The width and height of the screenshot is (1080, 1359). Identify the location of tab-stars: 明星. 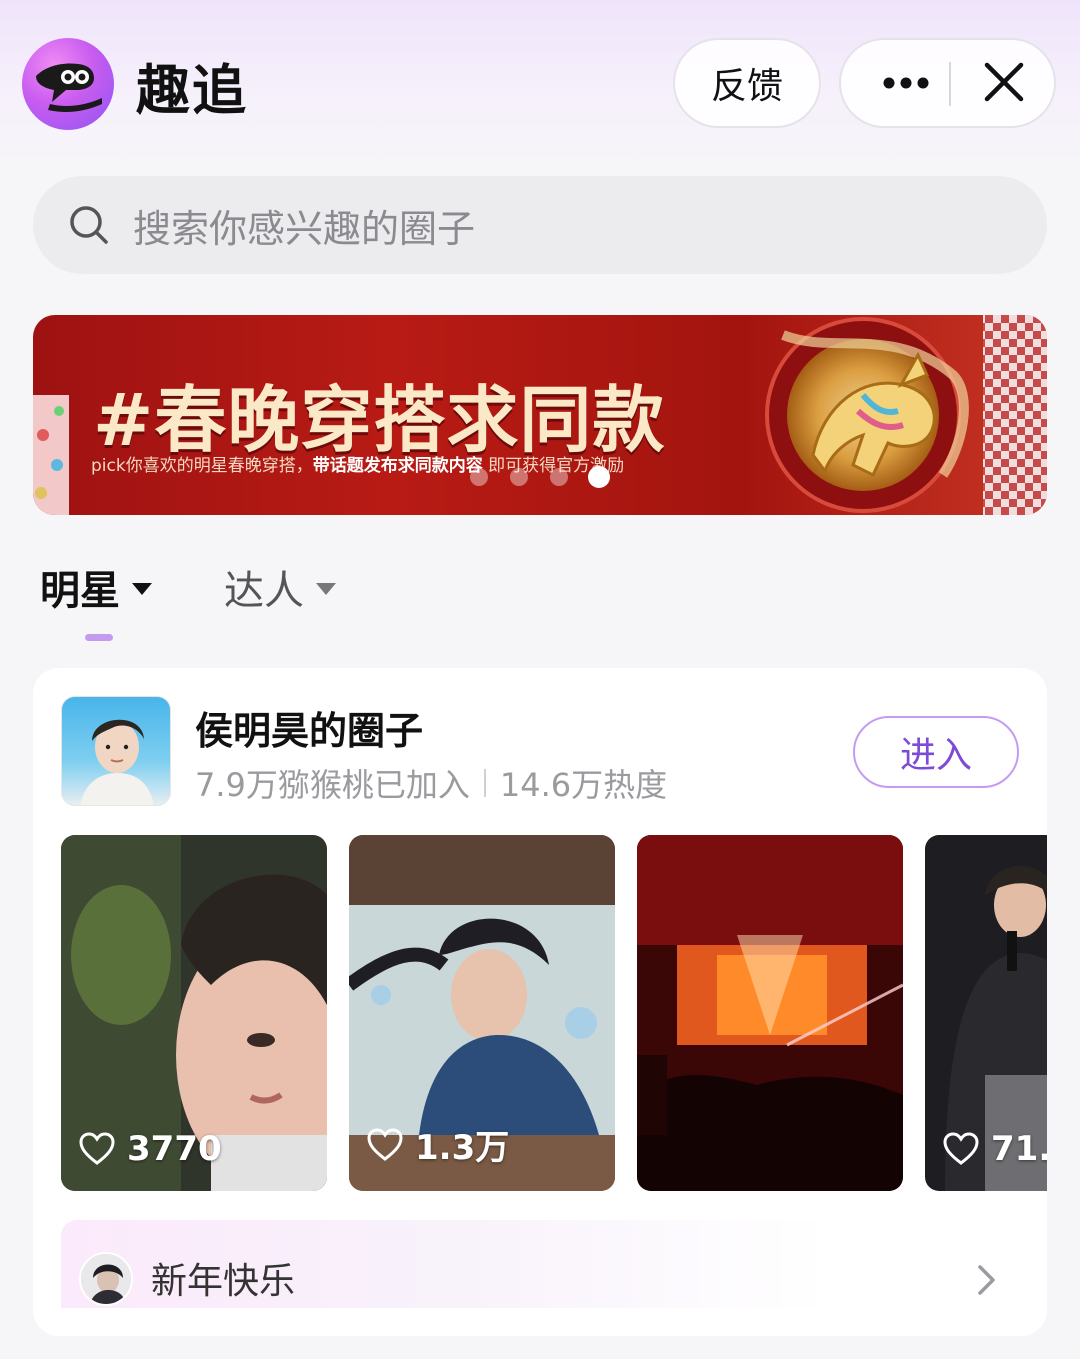
(96, 588).